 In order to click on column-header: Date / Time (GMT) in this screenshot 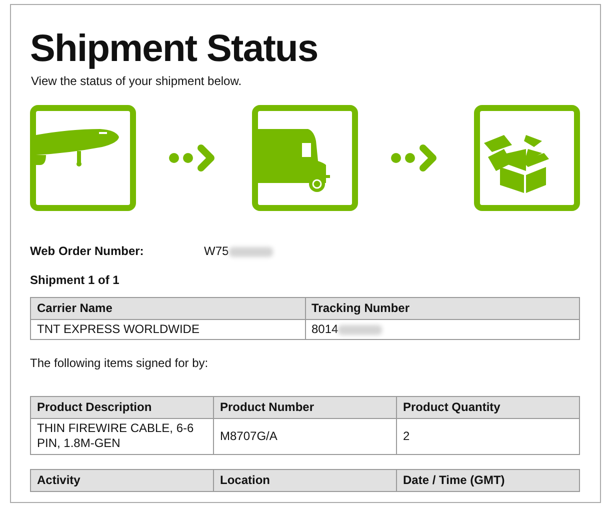, I will do `click(488, 480)`.